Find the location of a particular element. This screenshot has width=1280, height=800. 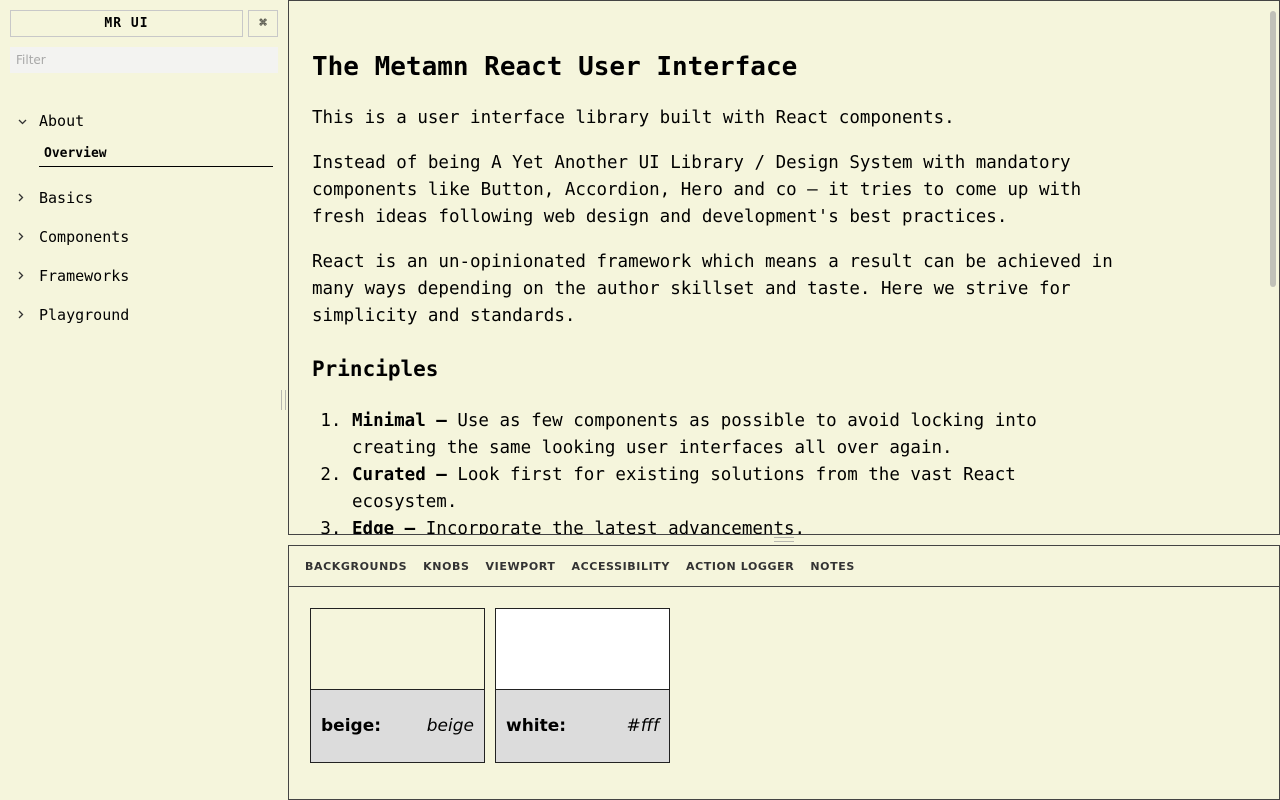

swatch-white: white: #fff is located at coordinates (582, 685).